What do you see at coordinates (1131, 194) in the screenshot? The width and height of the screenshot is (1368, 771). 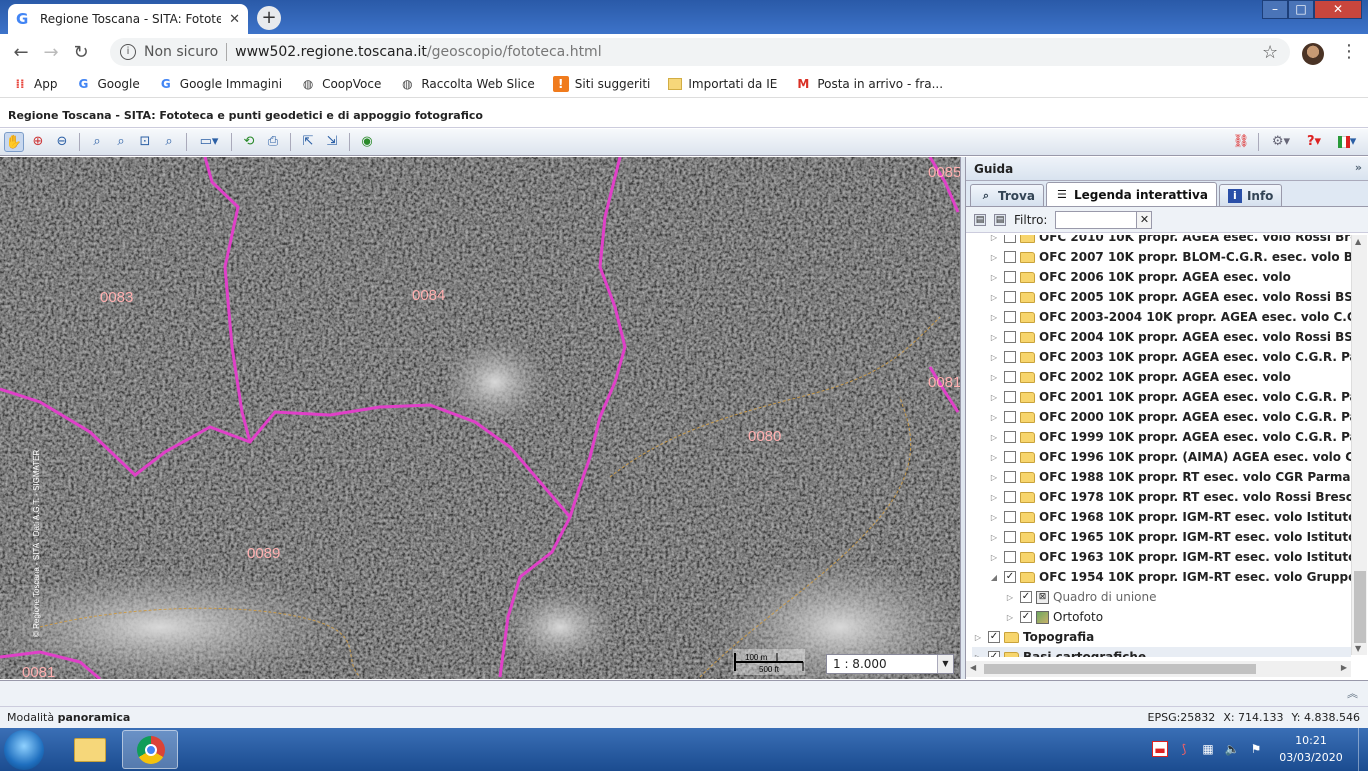 I see `tab-legenda-interattiva: ☰ Legenda interattiva` at bounding box center [1131, 194].